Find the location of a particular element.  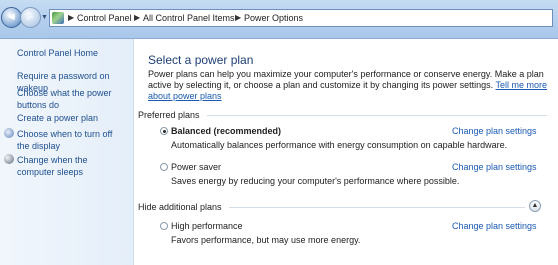

chevron-up-icon: ▲ is located at coordinates (535, 206).